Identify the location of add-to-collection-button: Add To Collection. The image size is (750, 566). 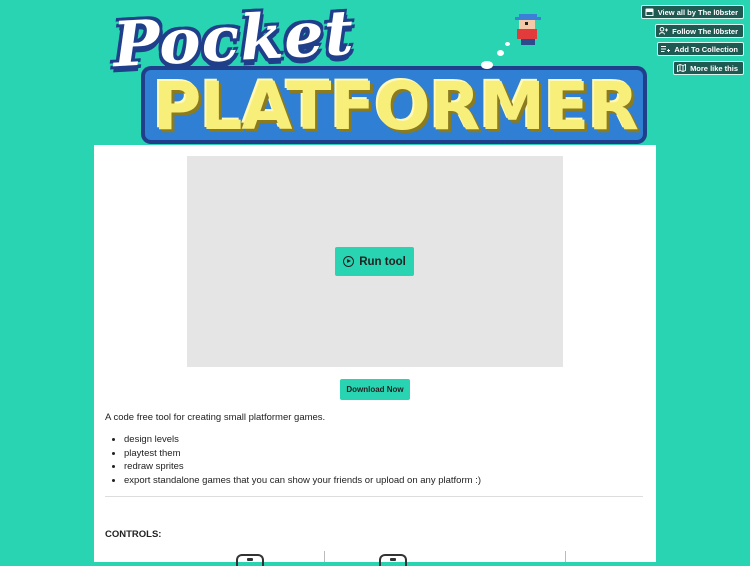
(700, 49).